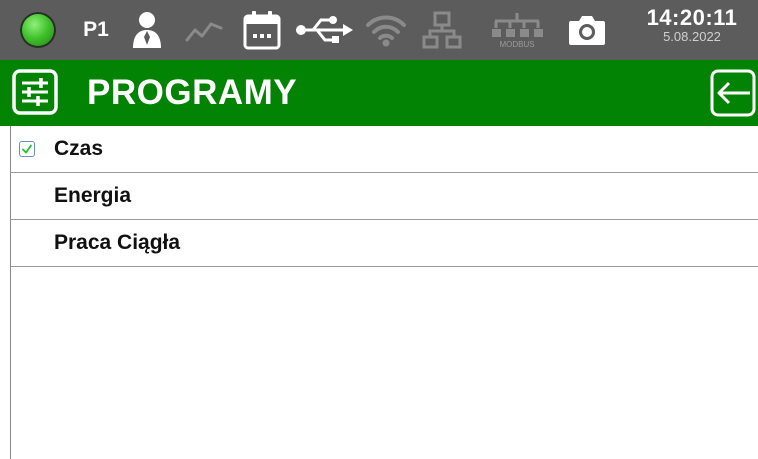  I want to click on back-arrow-icon, so click(733, 93).